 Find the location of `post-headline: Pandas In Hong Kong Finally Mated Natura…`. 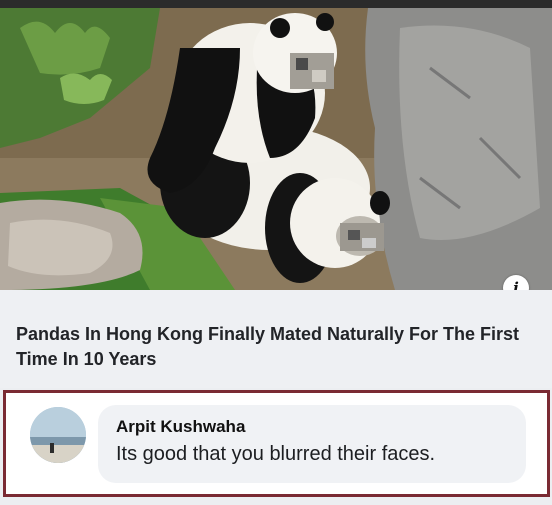

post-headline: Pandas In Hong Kong Finally Mated Natura… is located at coordinates (280, 347).